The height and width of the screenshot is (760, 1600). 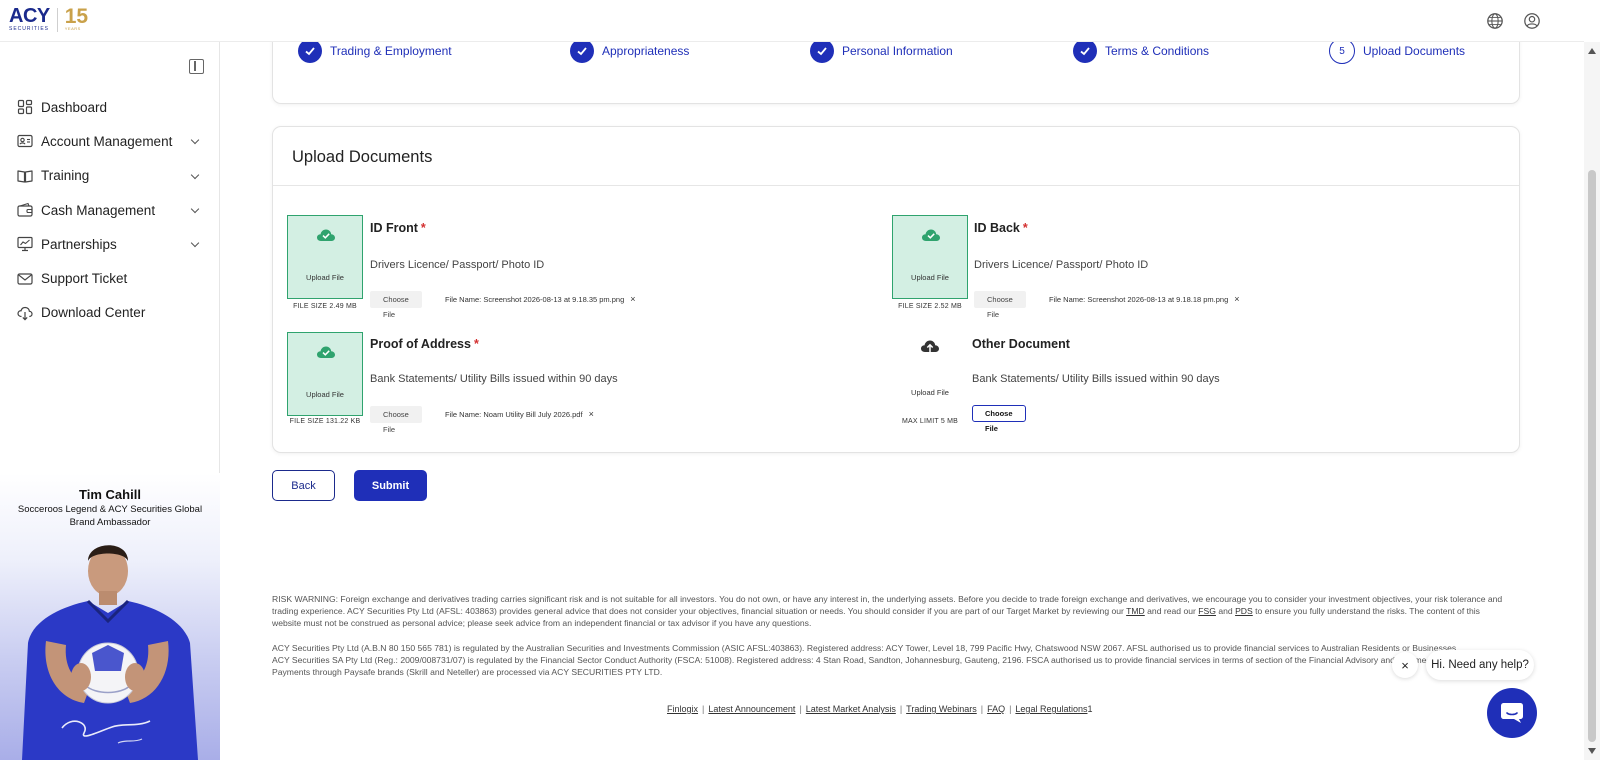 I want to click on footer-link-trading-webinars: Trading Webinars, so click(x=941, y=709).